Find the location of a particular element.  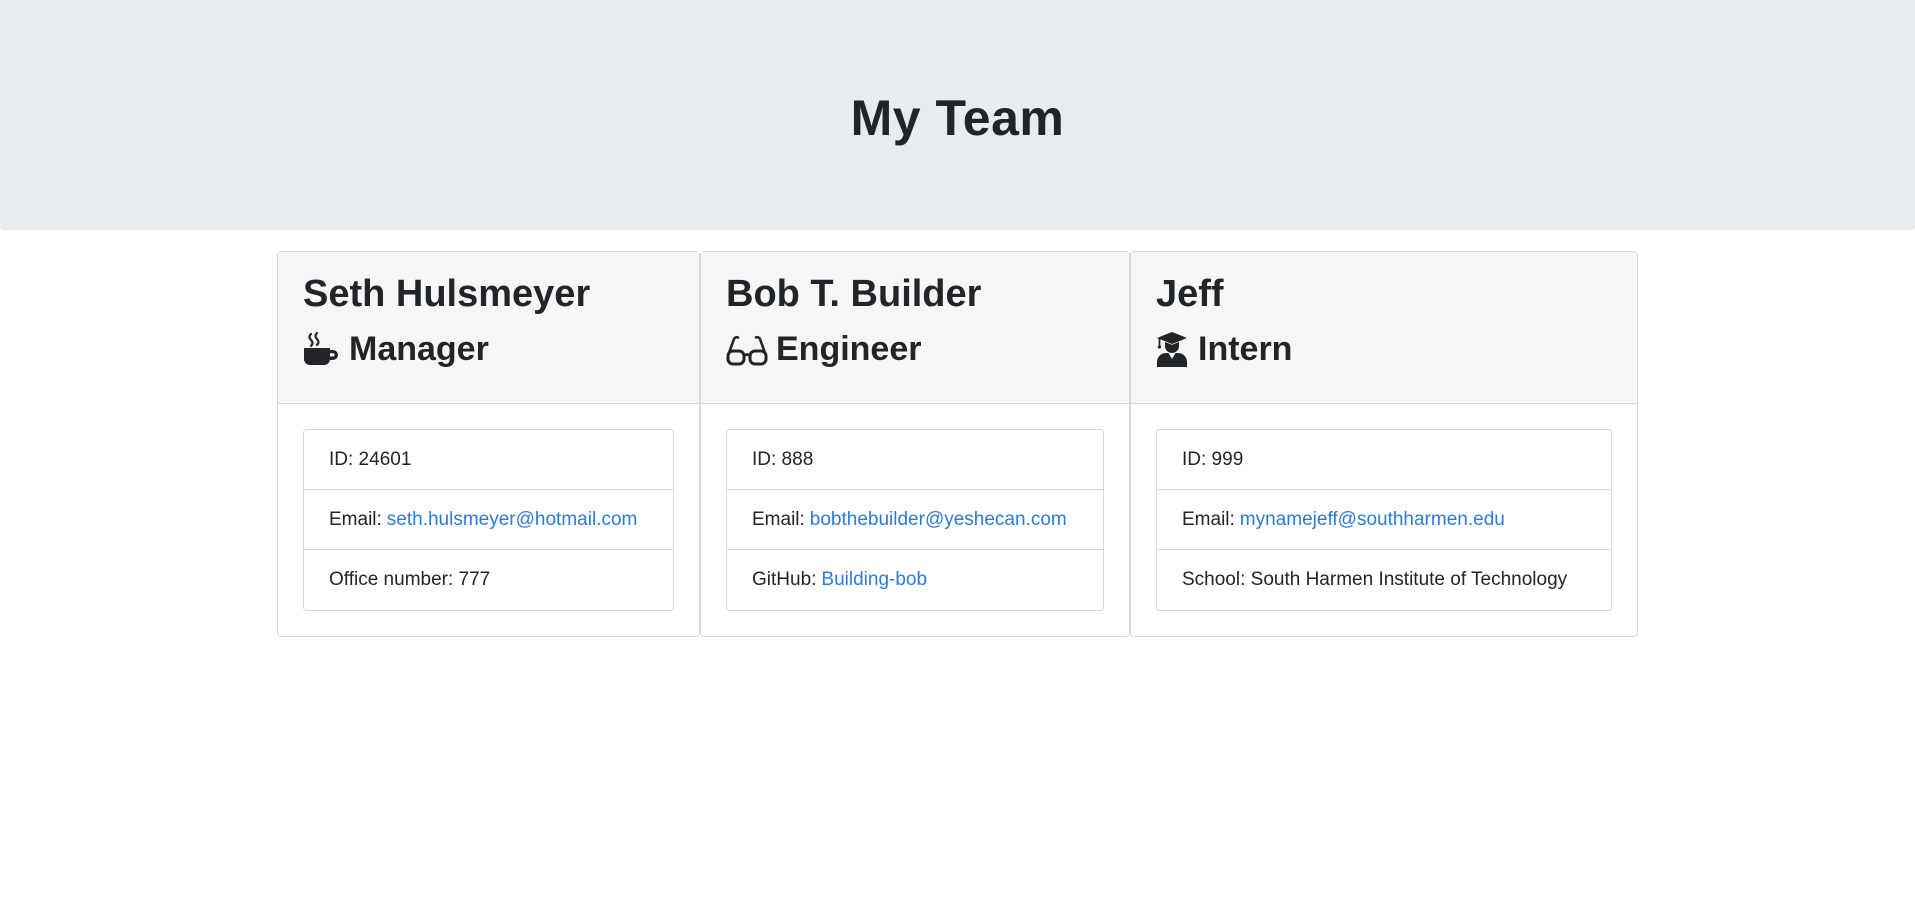

email-link: bobthebuilder@yeshecan.com is located at coordinates (938, 520).